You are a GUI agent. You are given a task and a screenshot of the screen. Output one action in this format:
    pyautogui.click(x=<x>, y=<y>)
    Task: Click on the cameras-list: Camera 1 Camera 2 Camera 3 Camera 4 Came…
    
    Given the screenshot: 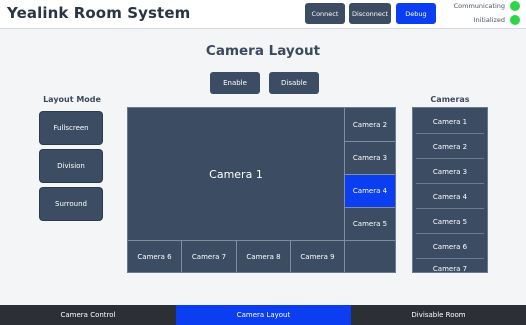 What is the action you would take?
    pyautogui.click(x=450, y=190)
    